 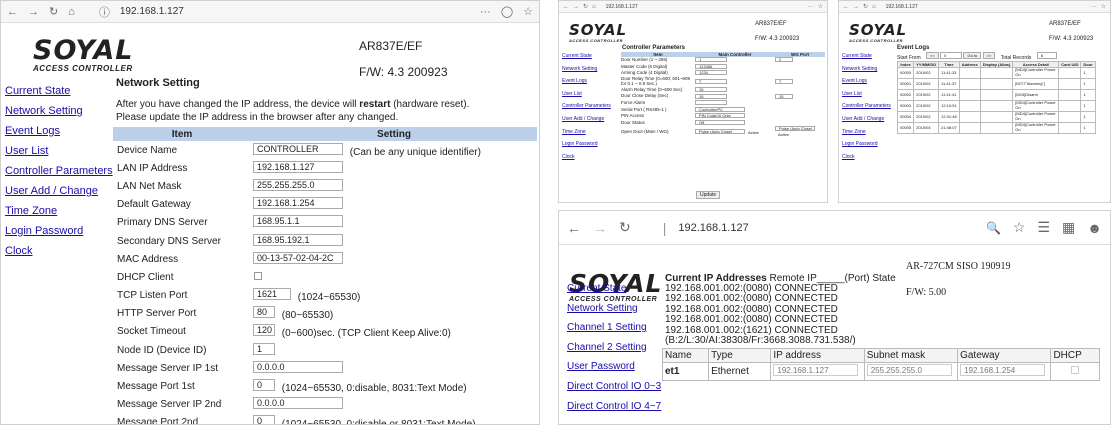 What do you see at coordinates (711, 73) in the screenshot?
I see `main-controller-input: 1234` at bounding box center [711, 73].